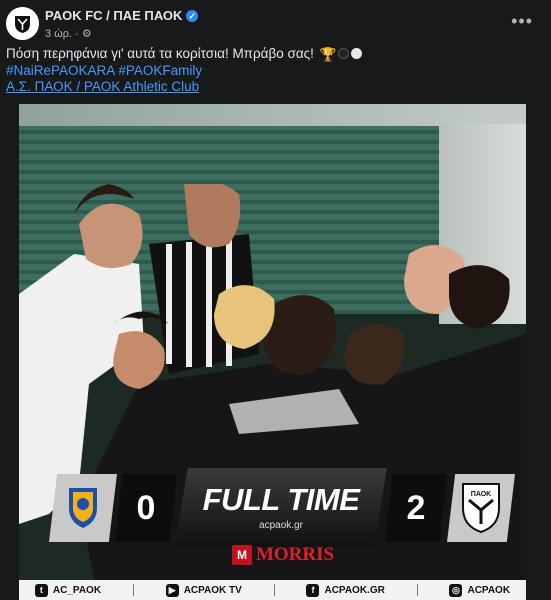 The height and width of the screenshot is (600, 551). What do you see at coordinates (58, 34) in the screenshot?
I see `post-time: 3 ώρ.` at bounding box center [58, 34].